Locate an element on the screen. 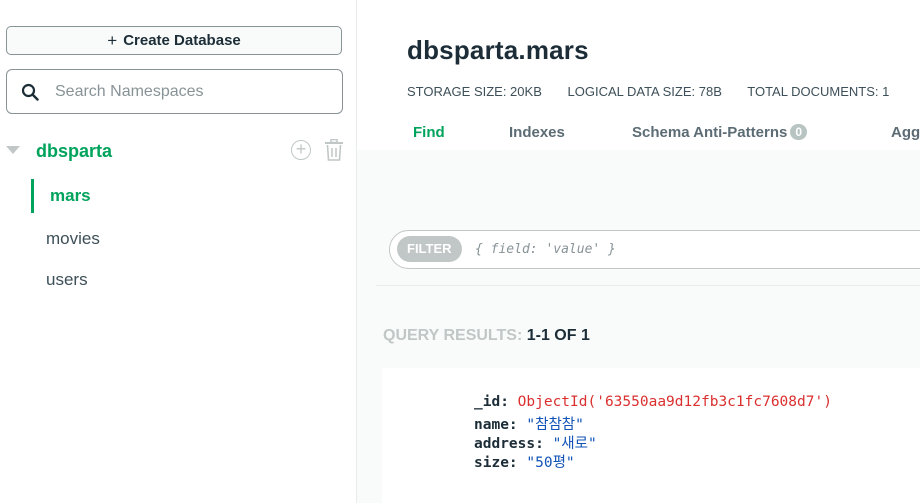 This screenshot has height=503, width=920. trash-icon is located at coordinates (334, 150).